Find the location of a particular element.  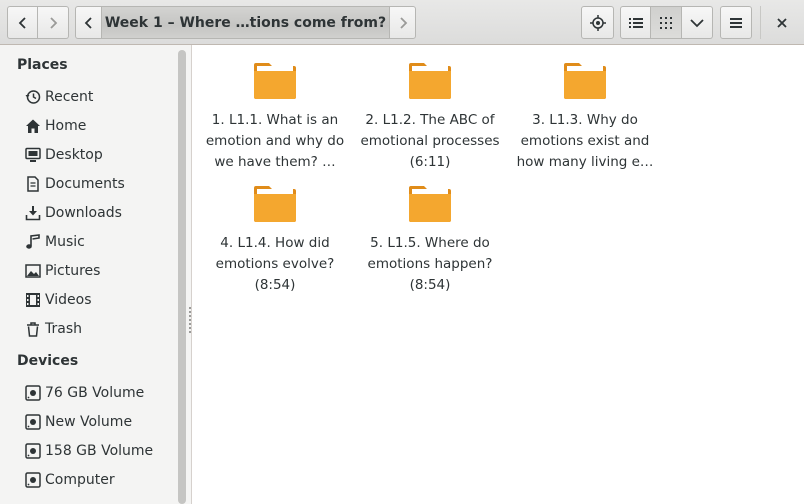

sidebar-item-new-volume: New Volume is located at coordinates (88, 421).